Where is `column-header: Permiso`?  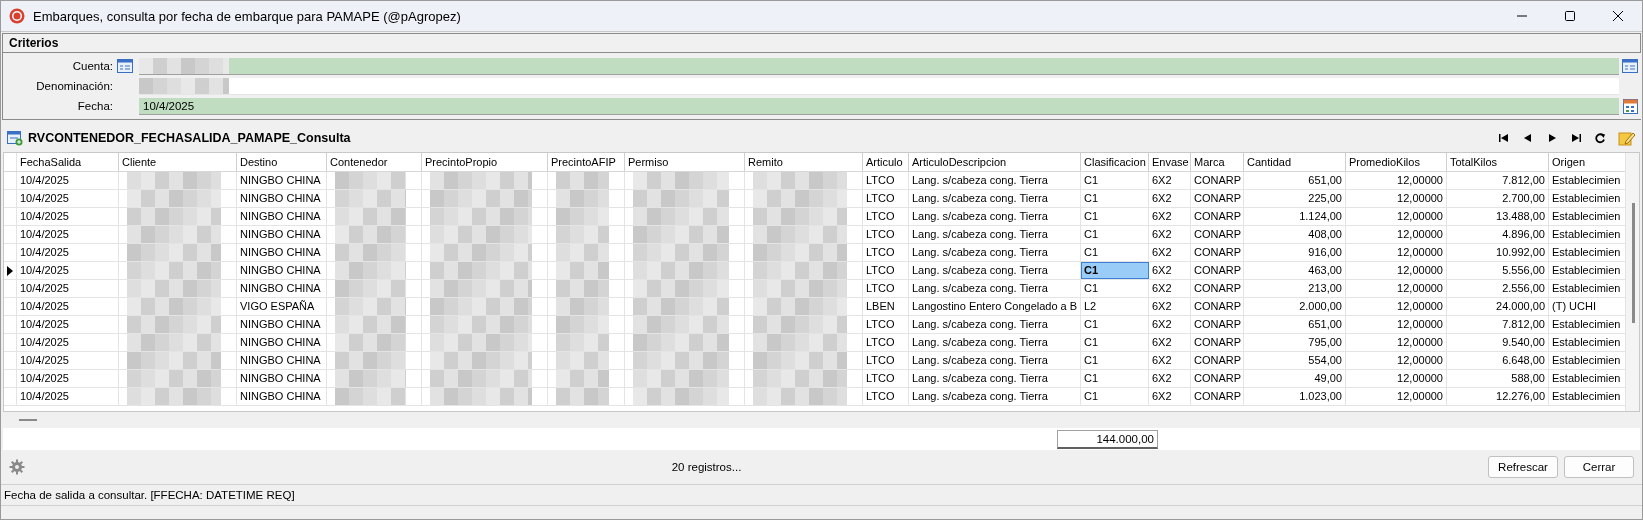
column-header: Permiso is located at coordinates (685, 162).